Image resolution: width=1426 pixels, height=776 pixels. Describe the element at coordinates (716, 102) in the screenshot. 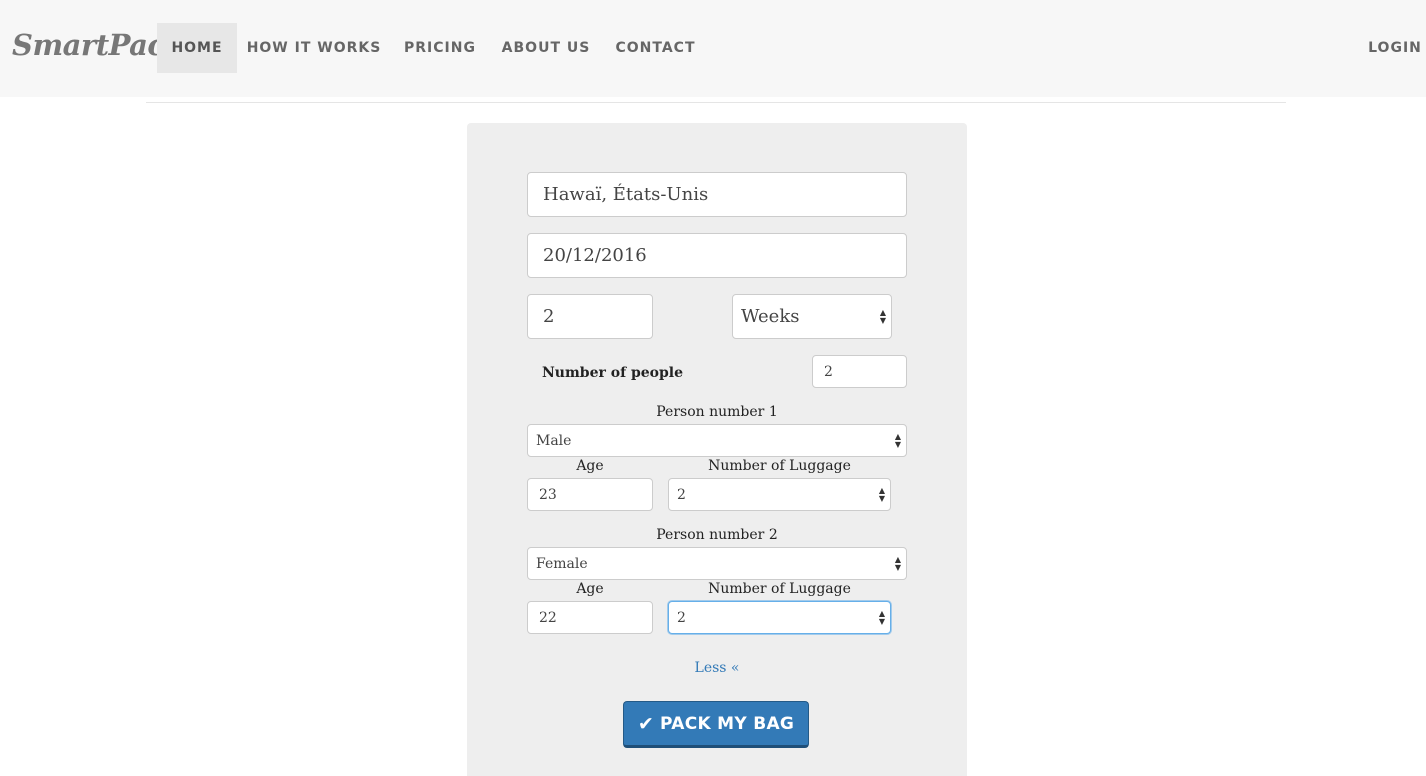

I see `header-divider` at that location.